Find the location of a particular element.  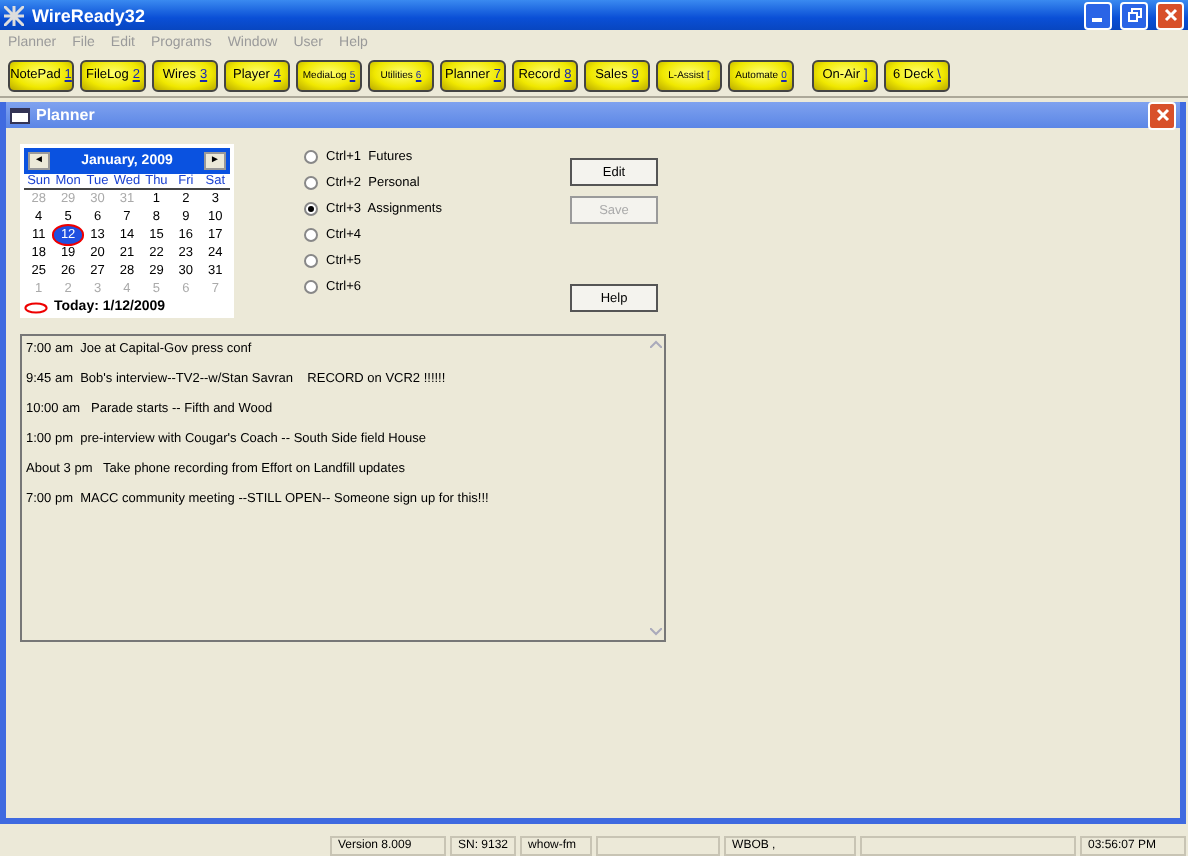

status-field is located at coordinates (658, 846).